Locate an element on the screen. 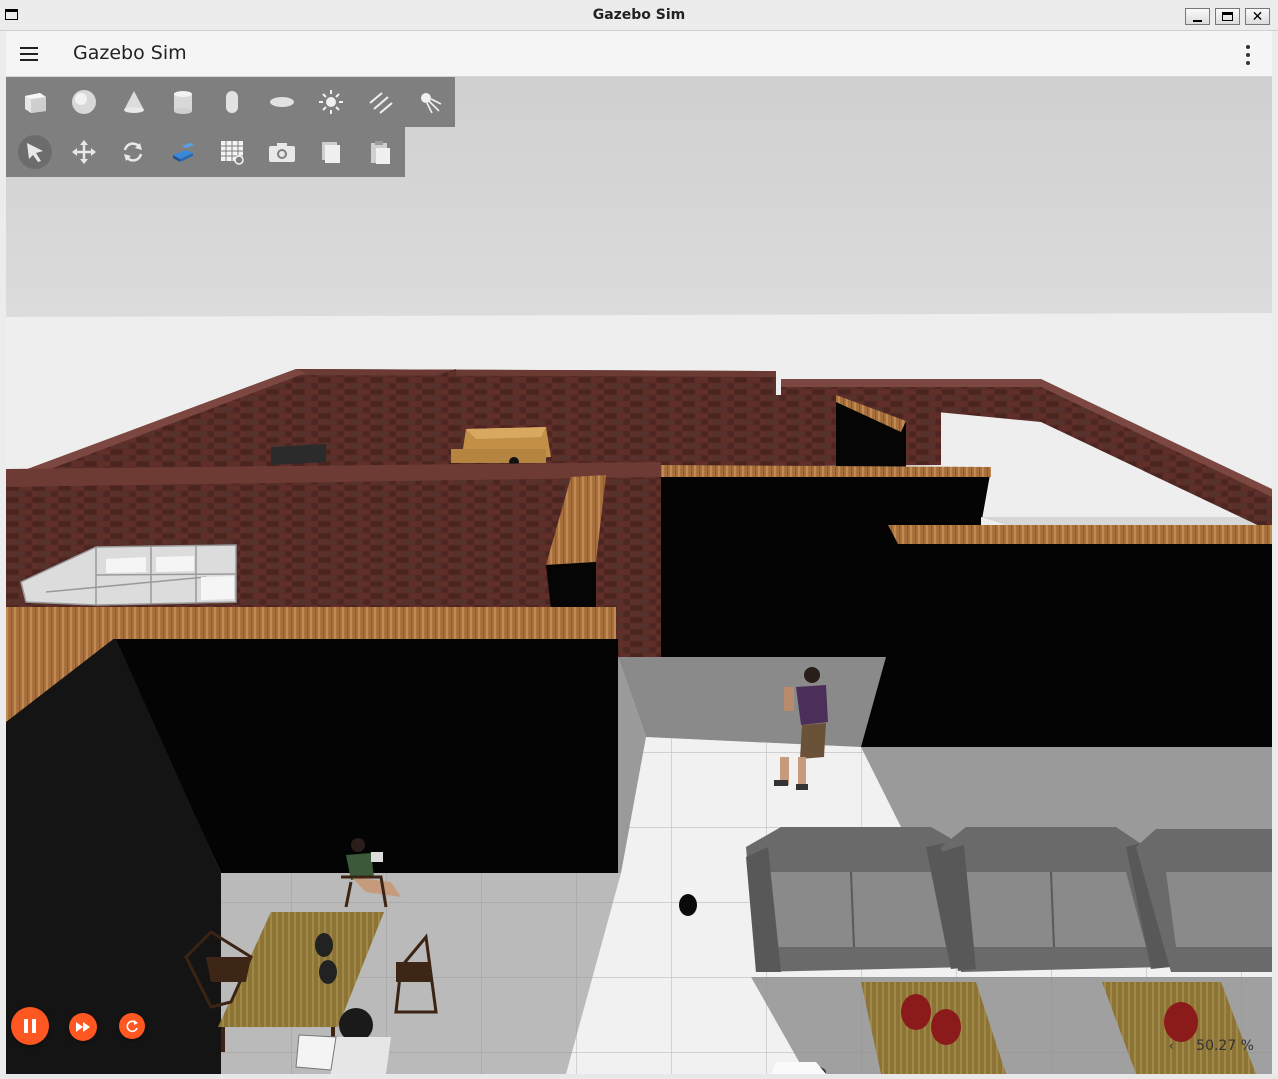 Image resolution: width=1278 pixels, height=1079 pixels. sofa-models is located at coordinates (1009, 899).